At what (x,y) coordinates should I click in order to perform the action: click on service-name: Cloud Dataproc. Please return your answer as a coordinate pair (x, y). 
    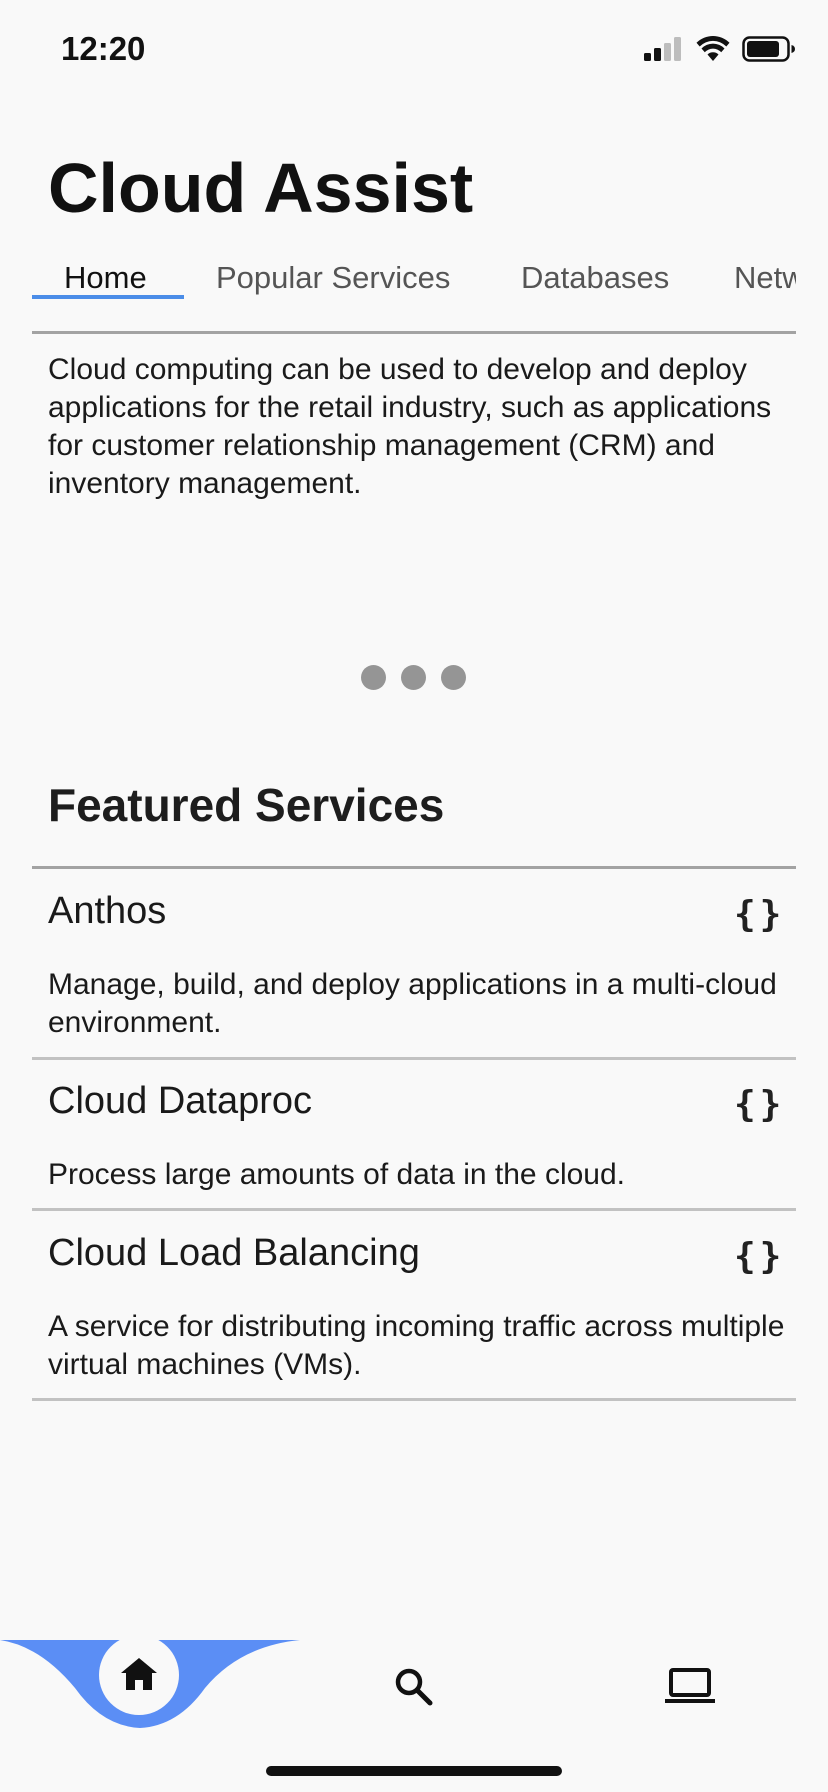
    Looking at the image, I should click on (180, 1101).